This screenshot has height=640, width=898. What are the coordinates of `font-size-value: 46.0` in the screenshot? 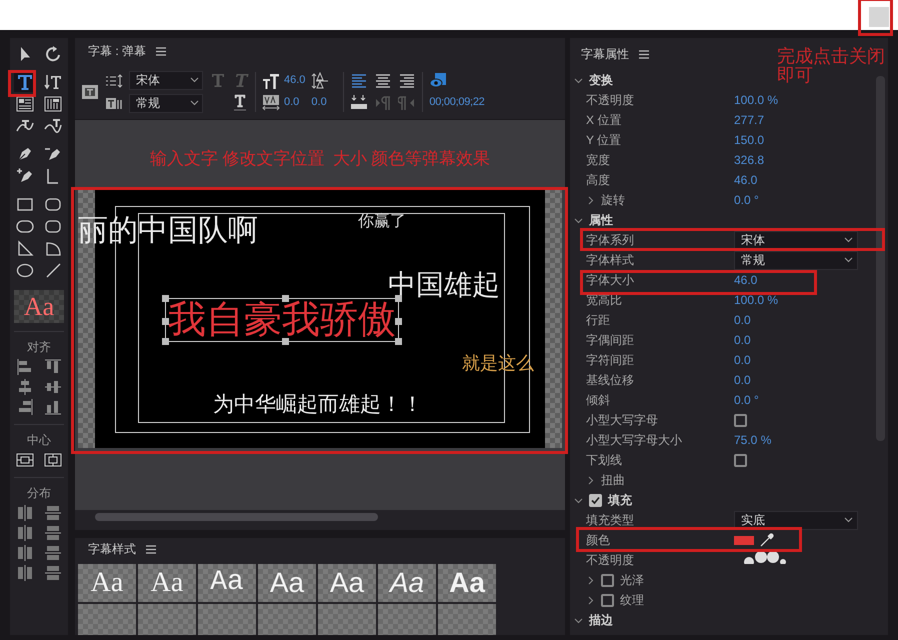 It's located at (295, 80).